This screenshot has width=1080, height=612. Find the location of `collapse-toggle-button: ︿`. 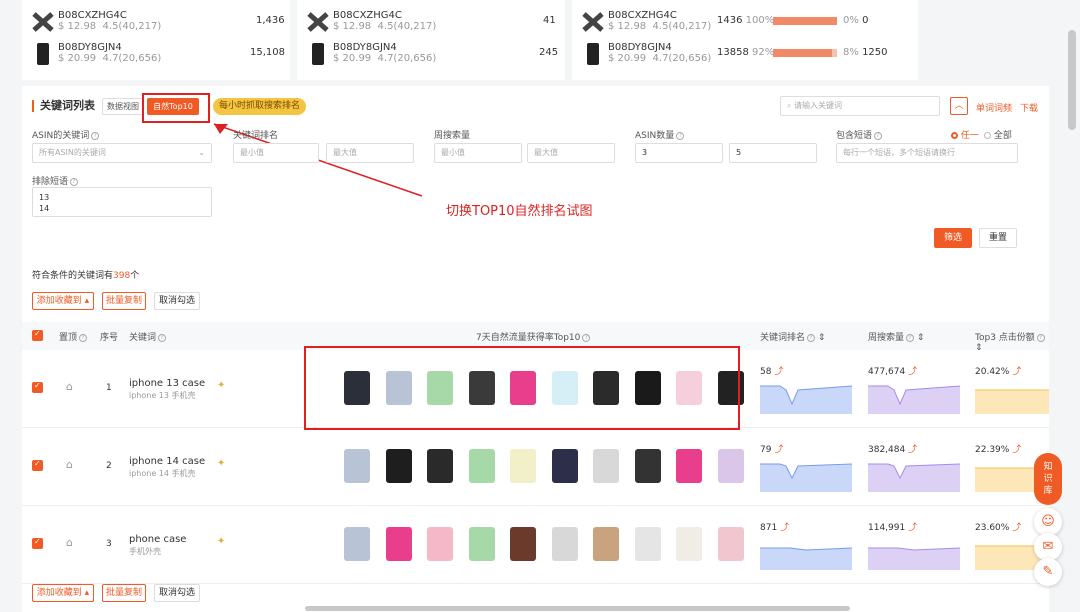

collapse-toggle-button: ︿ is located at coordinates (959, 106).